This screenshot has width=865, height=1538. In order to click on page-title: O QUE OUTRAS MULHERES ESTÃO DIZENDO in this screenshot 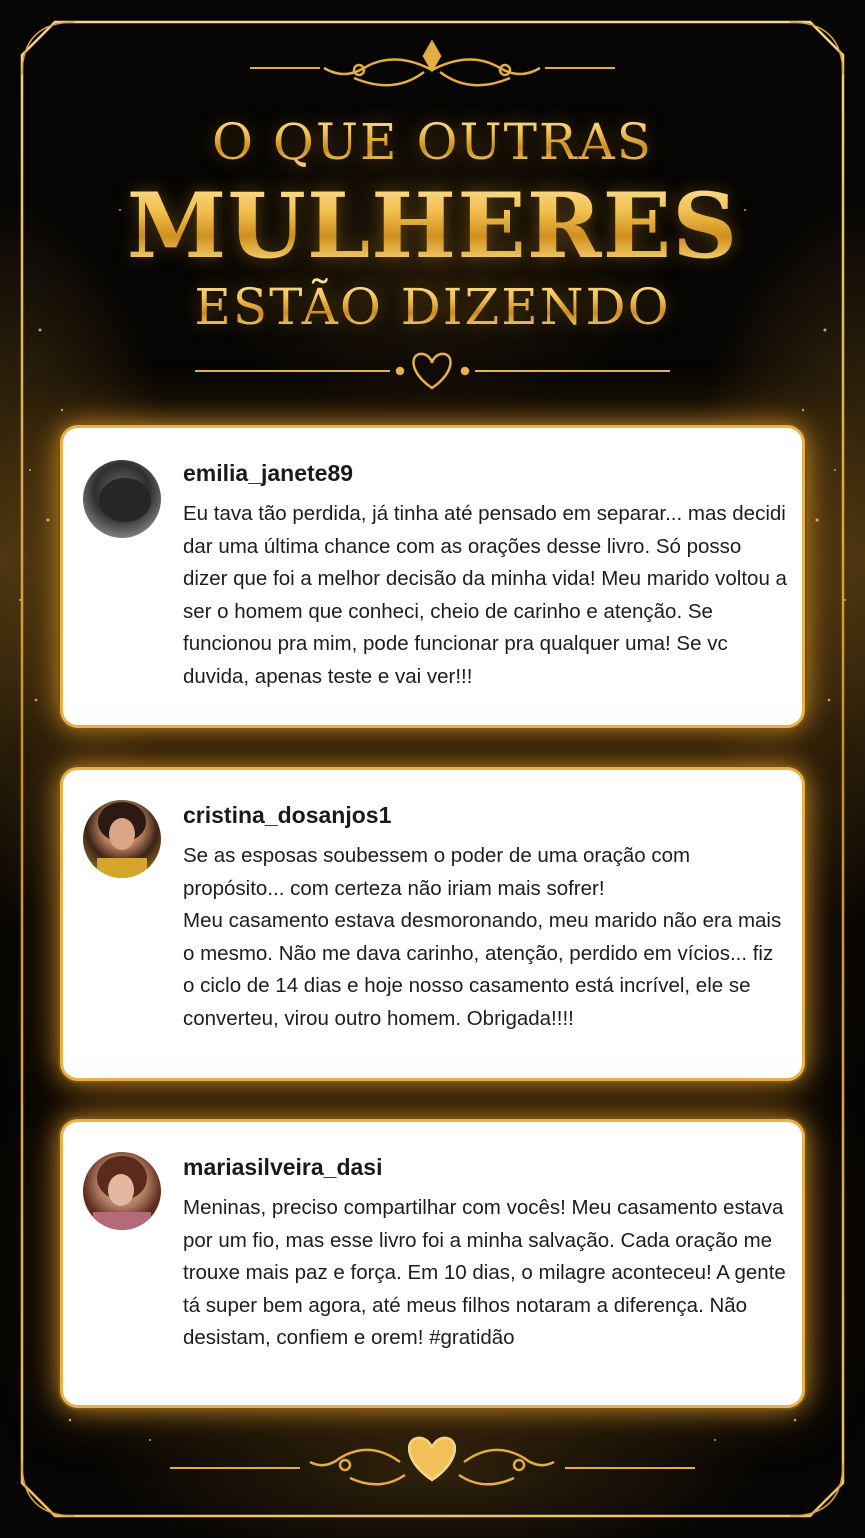, I will do `click(432, 223)`.